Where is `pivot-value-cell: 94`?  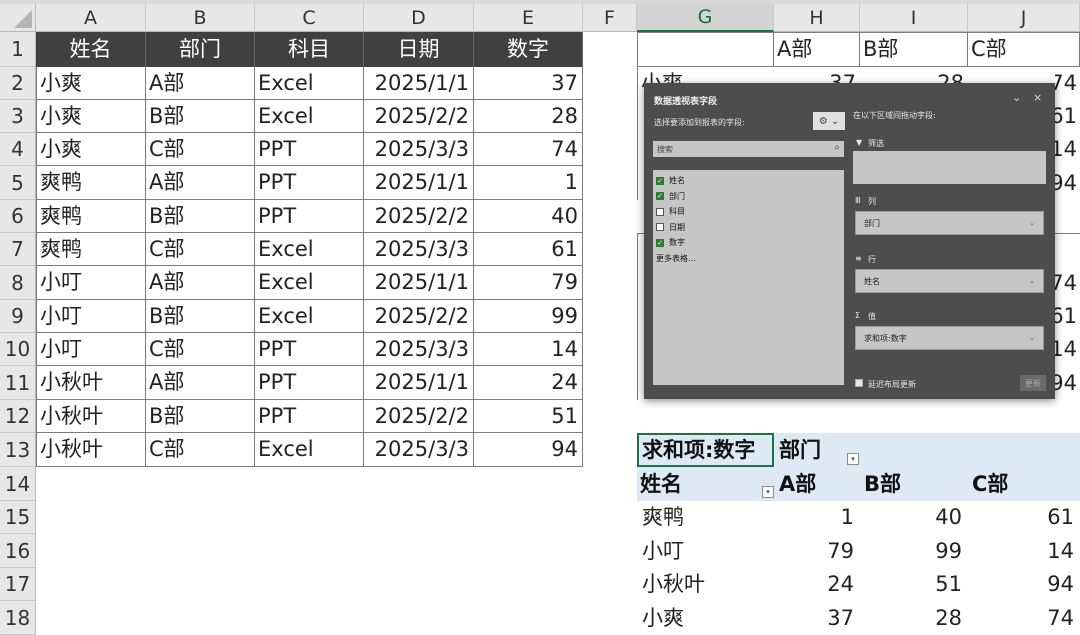
pivot-value-cell: 94 is located at coordinates (1024, 584).